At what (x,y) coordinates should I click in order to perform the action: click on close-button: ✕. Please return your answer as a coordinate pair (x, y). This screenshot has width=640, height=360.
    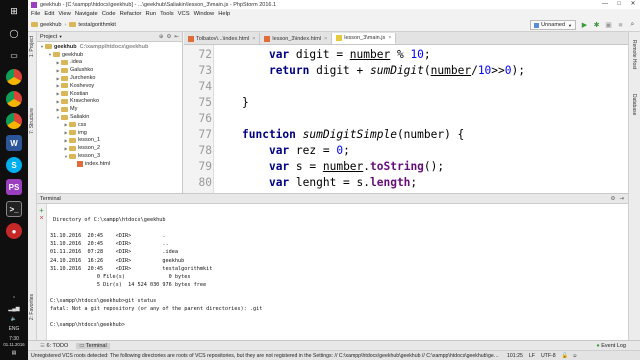
    Looking at the image, I should click on (633, 4).